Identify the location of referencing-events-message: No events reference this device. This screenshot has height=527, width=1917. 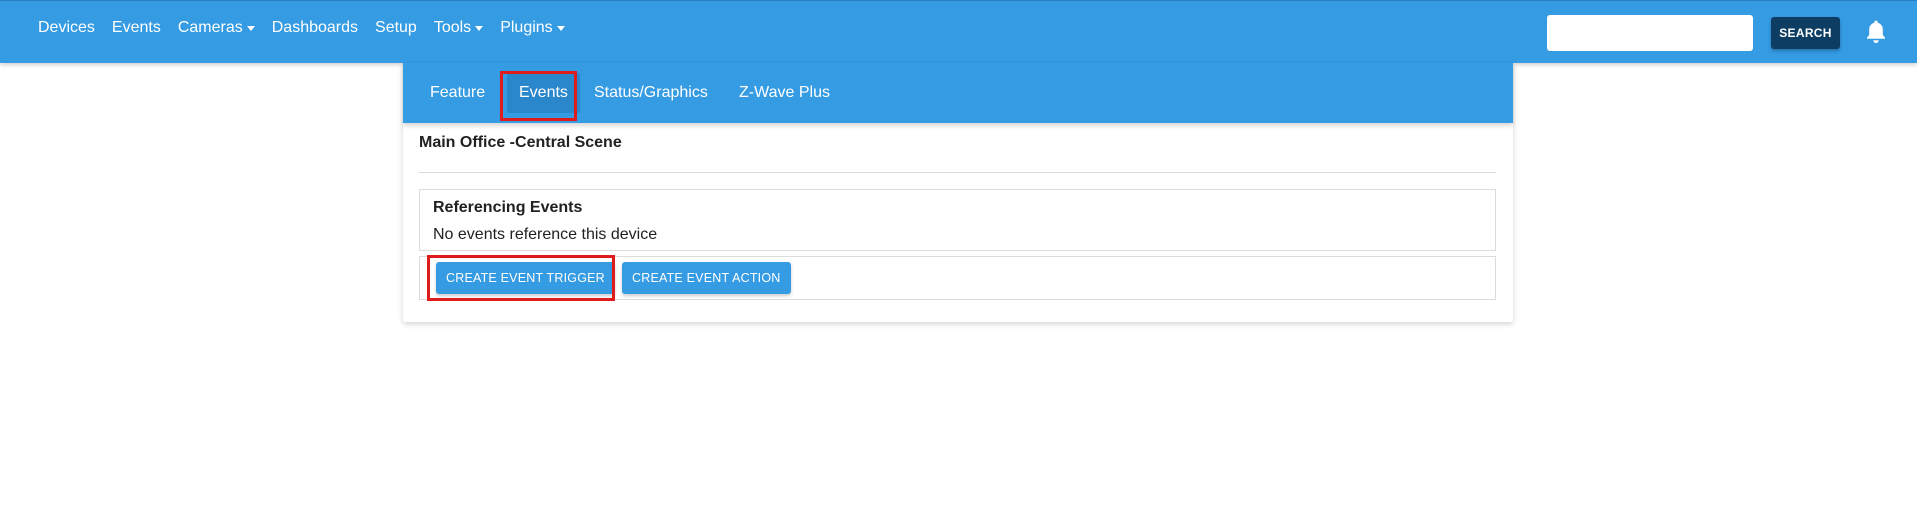
(545, 234).